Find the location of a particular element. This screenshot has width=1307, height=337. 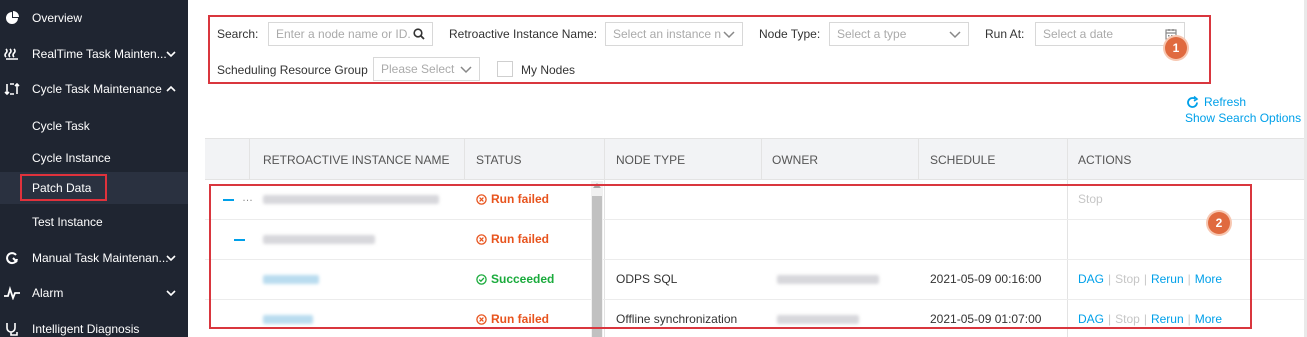

subnav-cycle-task-label: Cycle Task is located at coordinates (61, 126).